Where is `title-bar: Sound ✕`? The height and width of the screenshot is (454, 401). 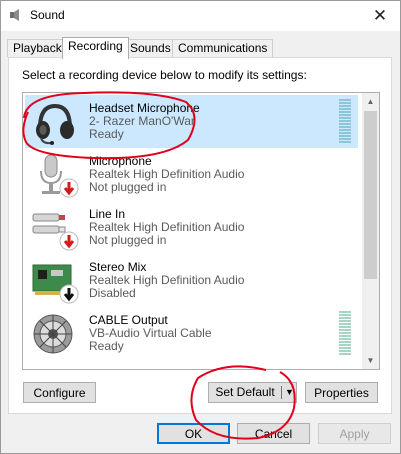
title-bar: Sound ✕ is located at coordinates (200, 16).